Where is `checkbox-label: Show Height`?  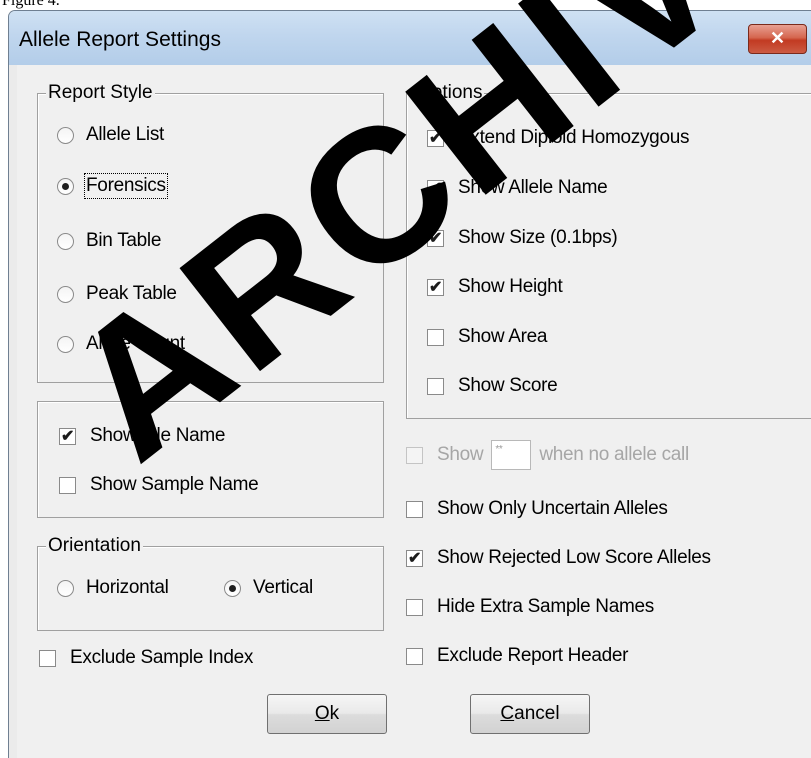
checkbox-label: Show Height is located at coordinates (510, 286).